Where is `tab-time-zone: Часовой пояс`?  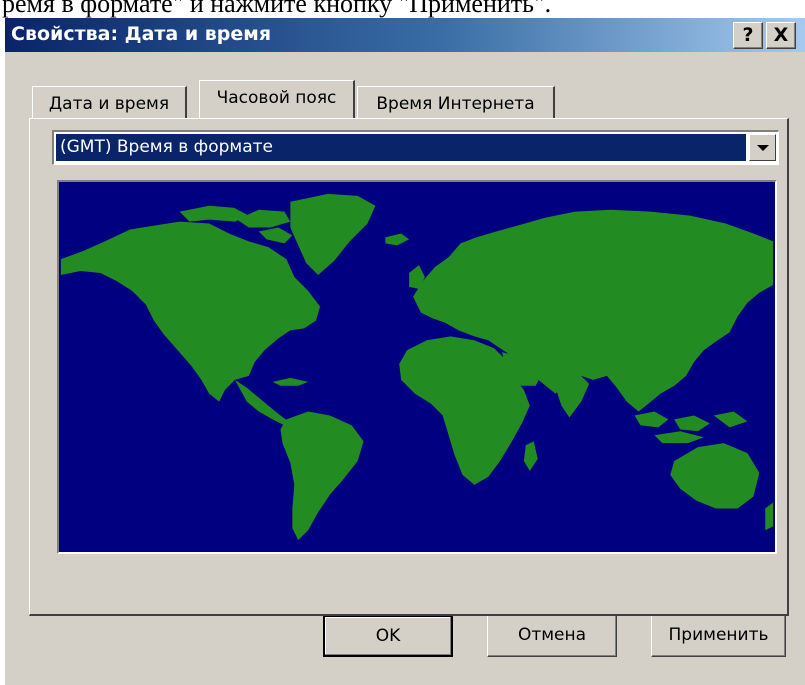 tab-time-zone: Часовой пояс is located at coordinates (277, 99).